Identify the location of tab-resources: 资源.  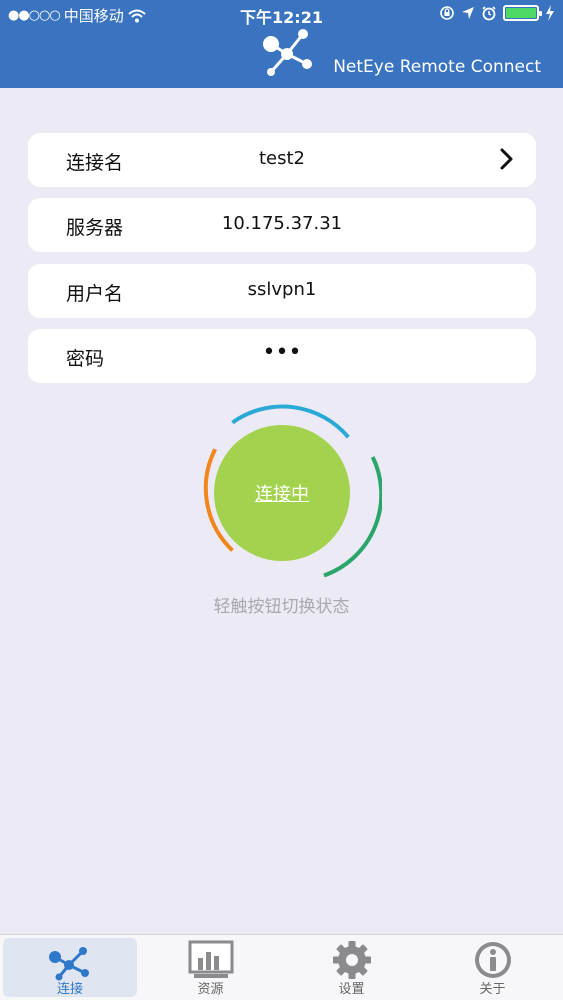
(210, 967).